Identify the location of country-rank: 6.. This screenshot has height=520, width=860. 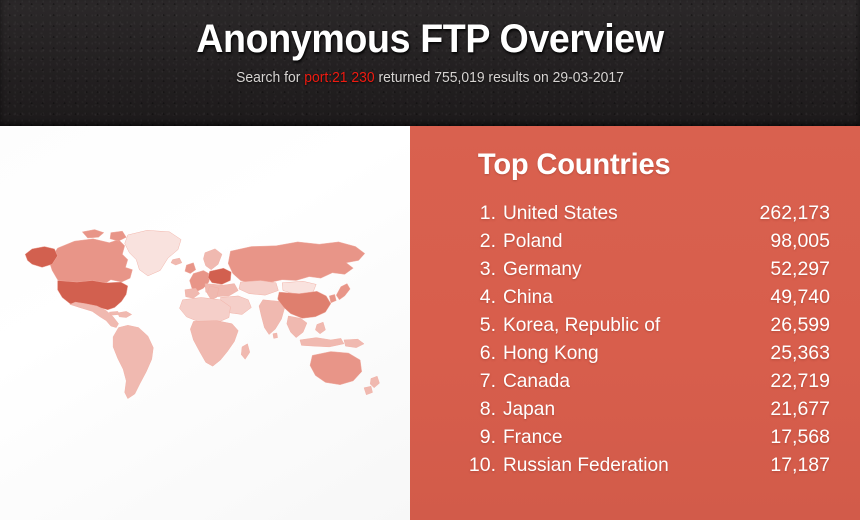
(487, 352).